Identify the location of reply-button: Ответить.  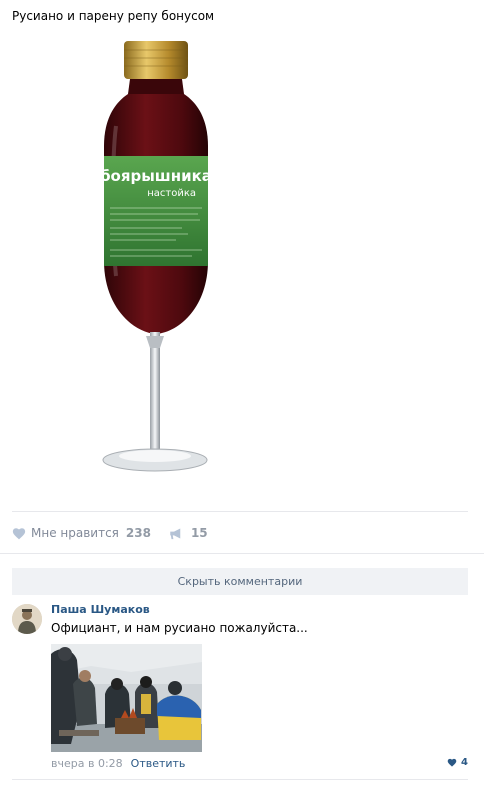
(158, 763).